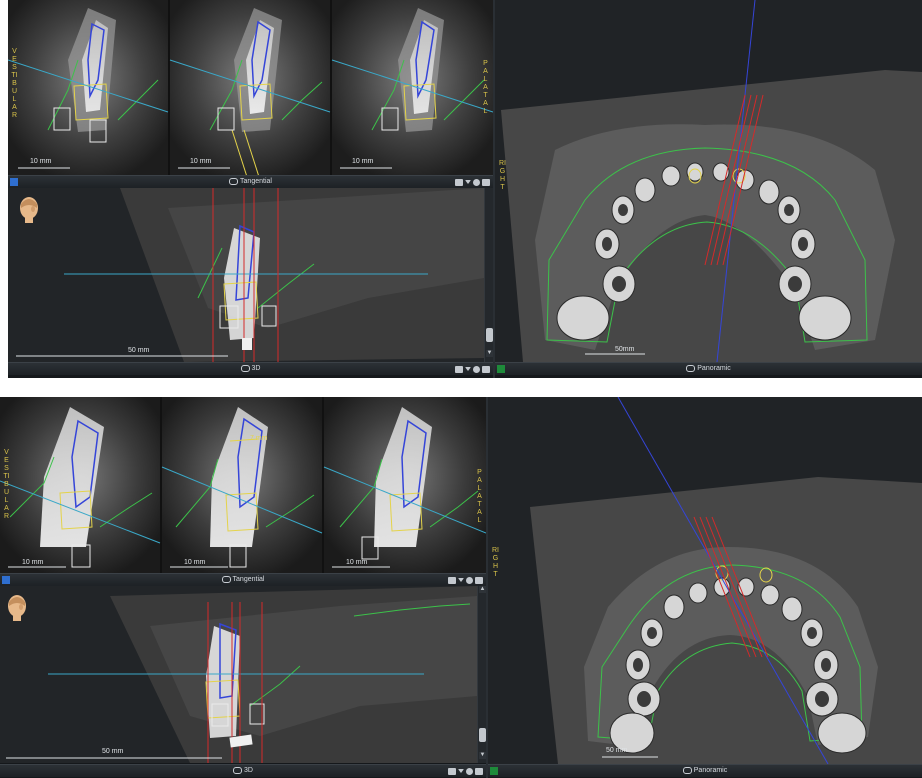 This screenshot has width=922, height=778. I want to click on measure-label: 7 mm, so click(259, 438).